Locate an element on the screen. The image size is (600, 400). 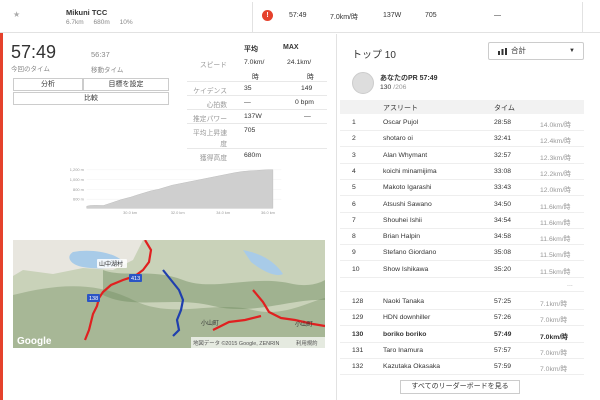
stats-label-elevation-gain: 獲得高度 is located at coordinates (213, 158).